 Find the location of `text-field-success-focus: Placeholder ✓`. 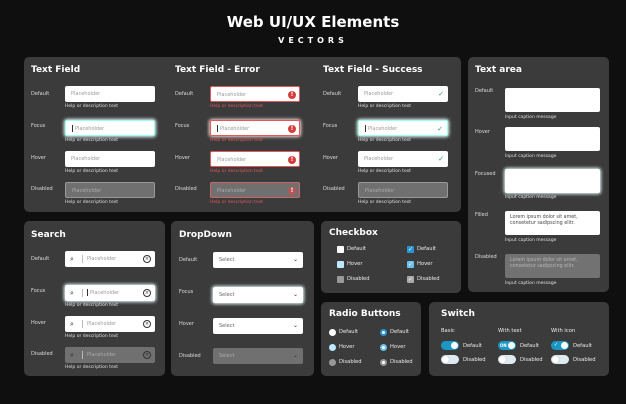

text-field-success-focus: Placeholder ✓ is located at coordinates (403, 128).